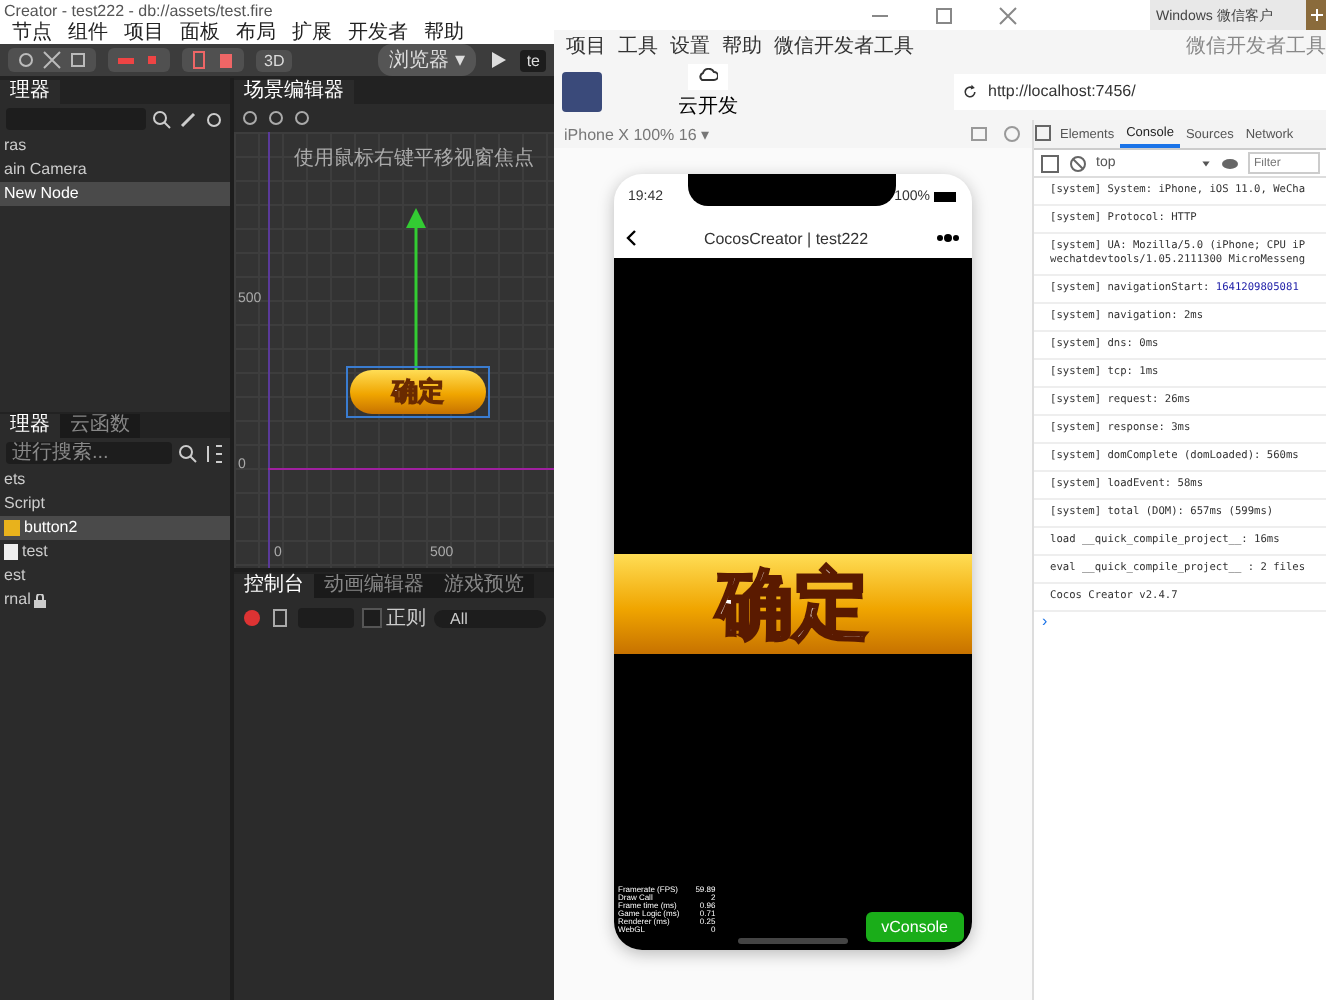 The height and width of the screenshot is (1000, 1326). What do you see at coordinates (277, 11) in the screenshot?
I see `window-title: Creator - test222 - db://assets/test.fire` at bounding box center [277, 11].